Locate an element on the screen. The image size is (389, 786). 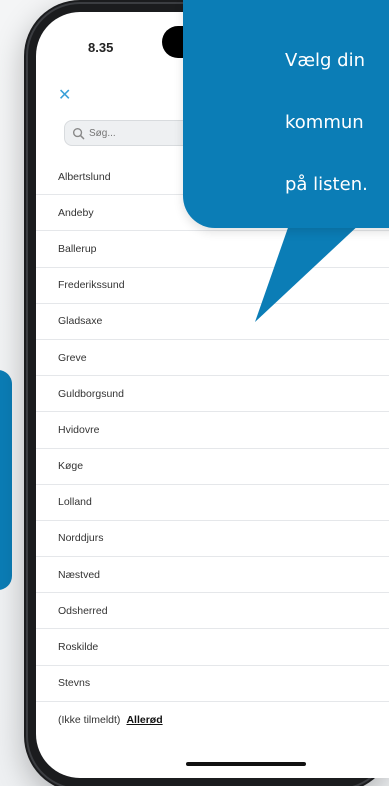
list-item: Odsherred is located at coordinates (212, 611).